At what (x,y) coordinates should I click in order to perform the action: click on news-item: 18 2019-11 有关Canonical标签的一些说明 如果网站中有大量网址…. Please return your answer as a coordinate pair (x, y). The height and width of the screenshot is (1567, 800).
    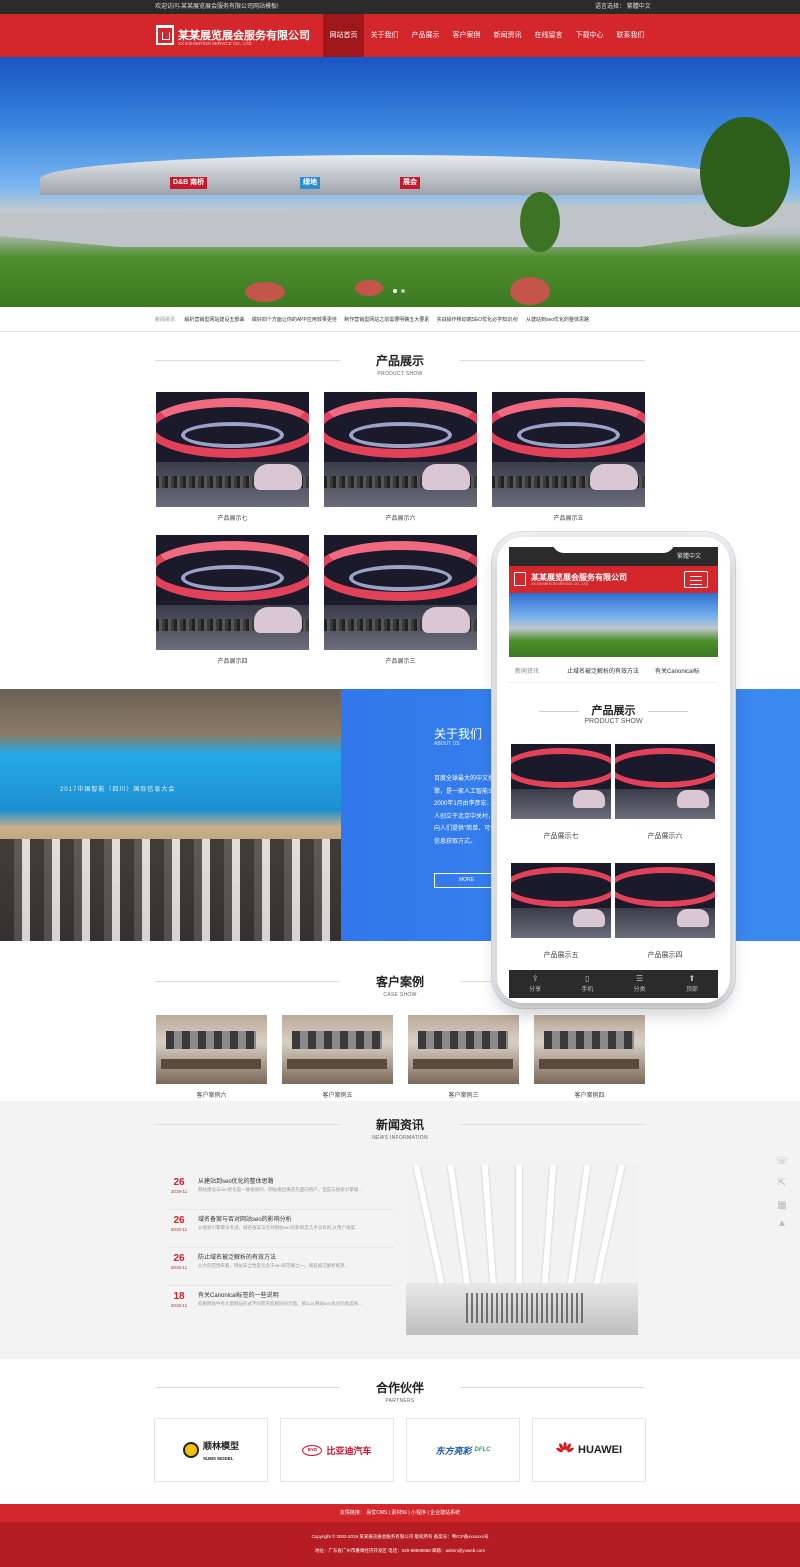
    Looking at the image, I should click on (280, 1305).